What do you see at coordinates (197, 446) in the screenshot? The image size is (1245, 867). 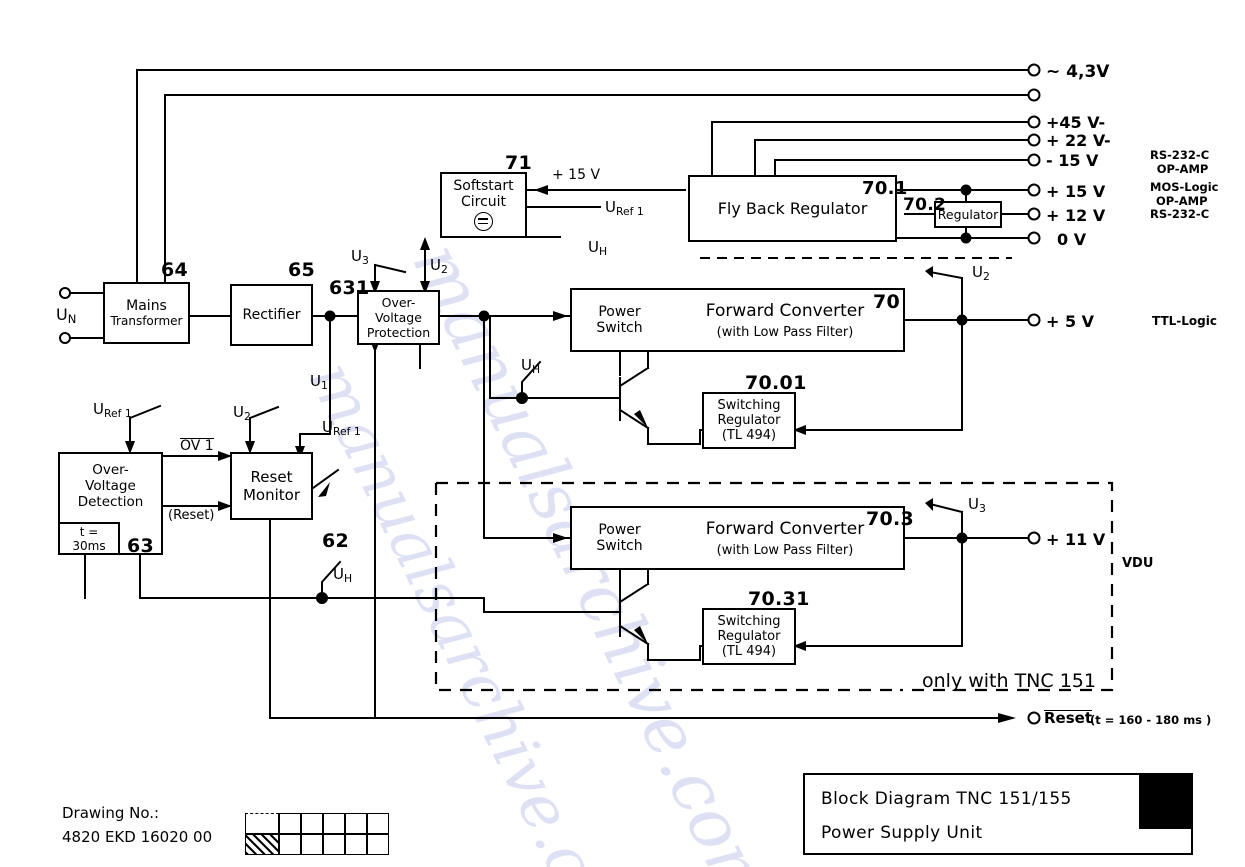 I see `label-ov1: OV 1` at bounding box center [197, 446].